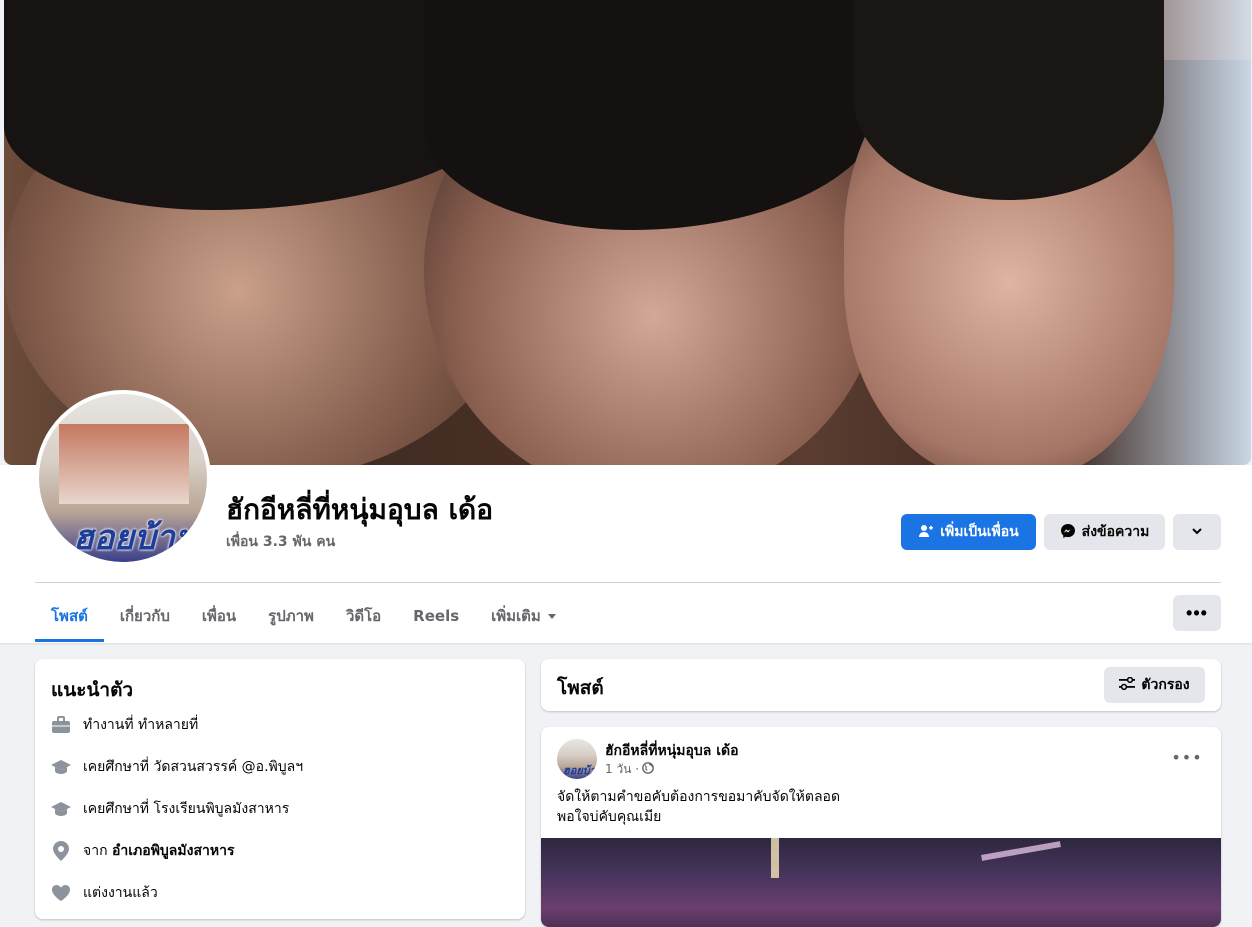  Describe the element at coordinates (979, 531) in the screenshot. I see `add-friend-label: เพิ่มเป็นเพื่อน` at that location.